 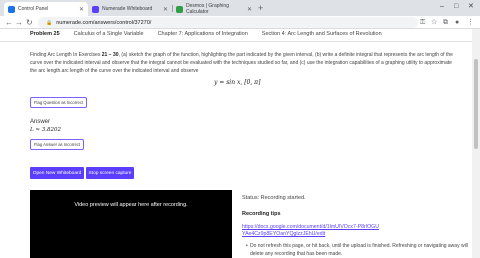 What do you see at coordinates (445, 22) in the screenshot?
I see `extensions-icon: ⧉` at bounding box center [445, 22].